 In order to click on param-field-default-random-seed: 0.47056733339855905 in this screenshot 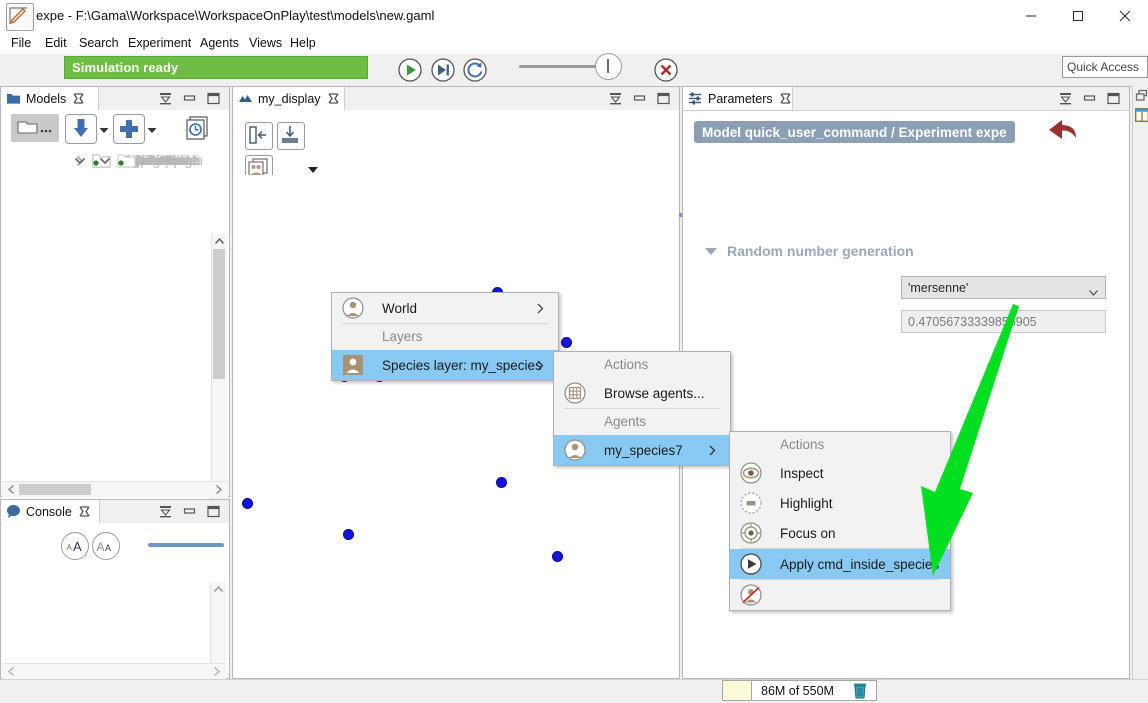, I will do `click(1003, 321)`.